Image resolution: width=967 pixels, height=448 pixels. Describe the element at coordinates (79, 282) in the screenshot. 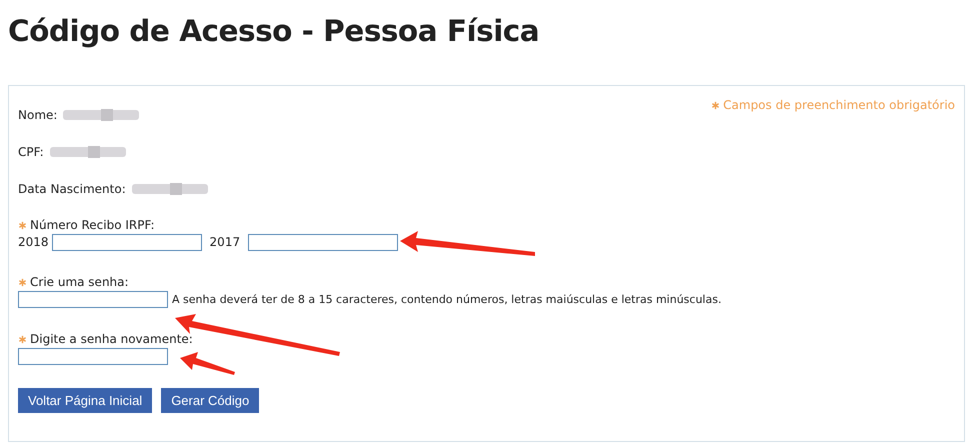

I see `field-label: Crie uma senha:` at that location.